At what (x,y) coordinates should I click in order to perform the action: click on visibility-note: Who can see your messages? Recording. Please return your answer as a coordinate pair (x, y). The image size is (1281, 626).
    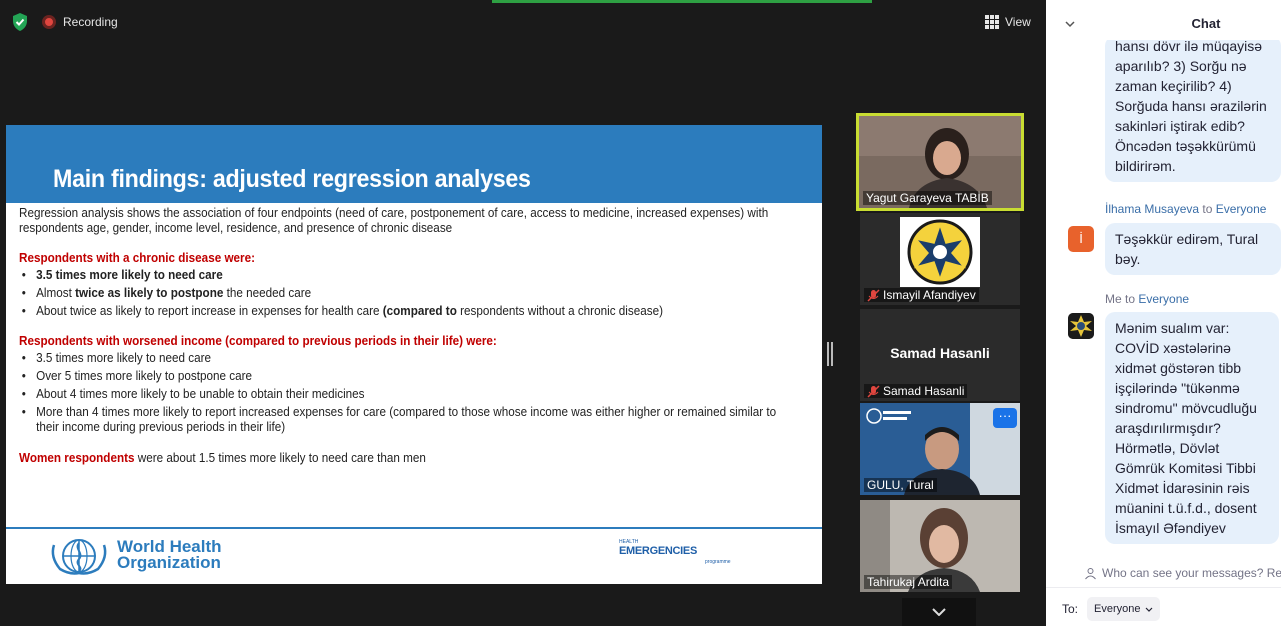
    Looking at the image, I should click on (1182, 573).